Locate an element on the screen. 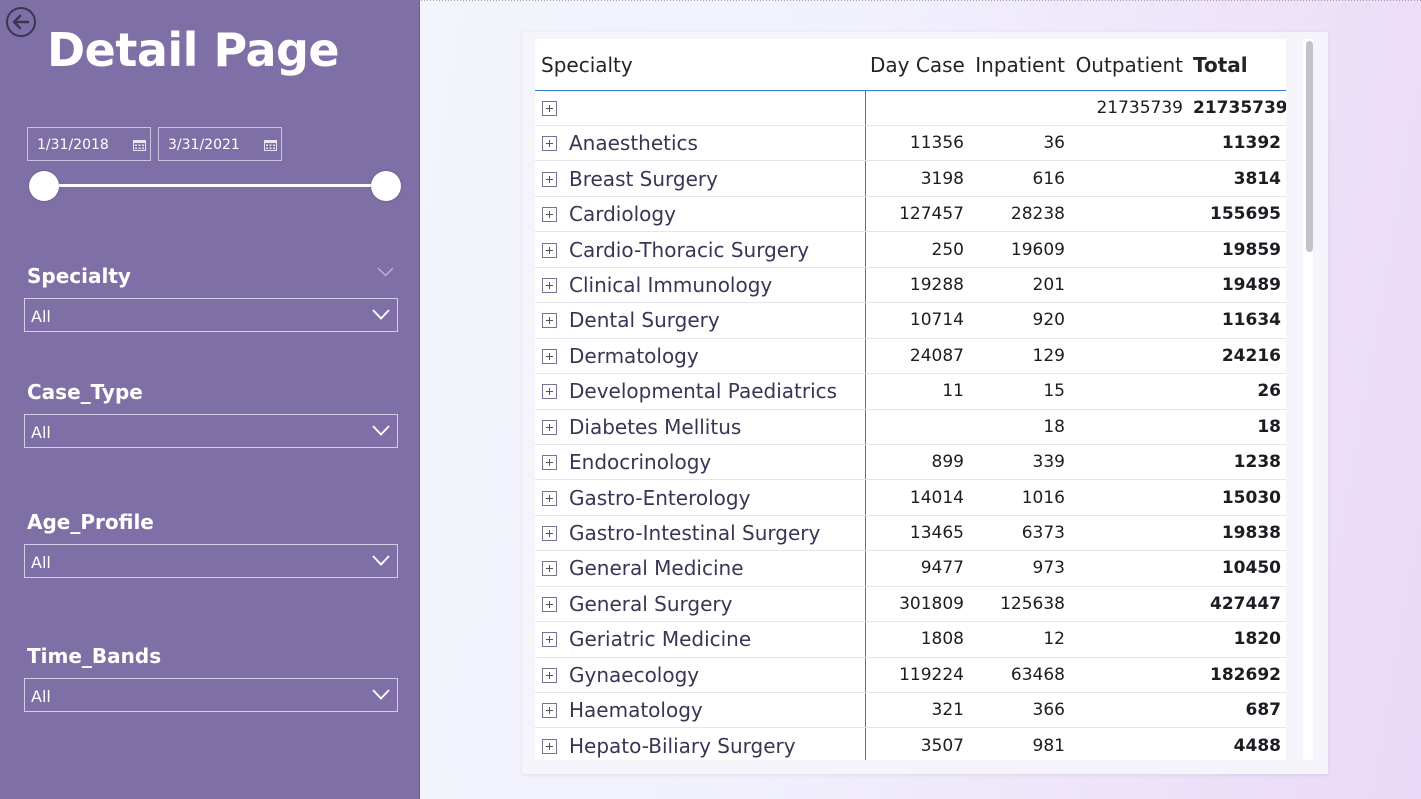  back-button is located at coordinates (21, 22).